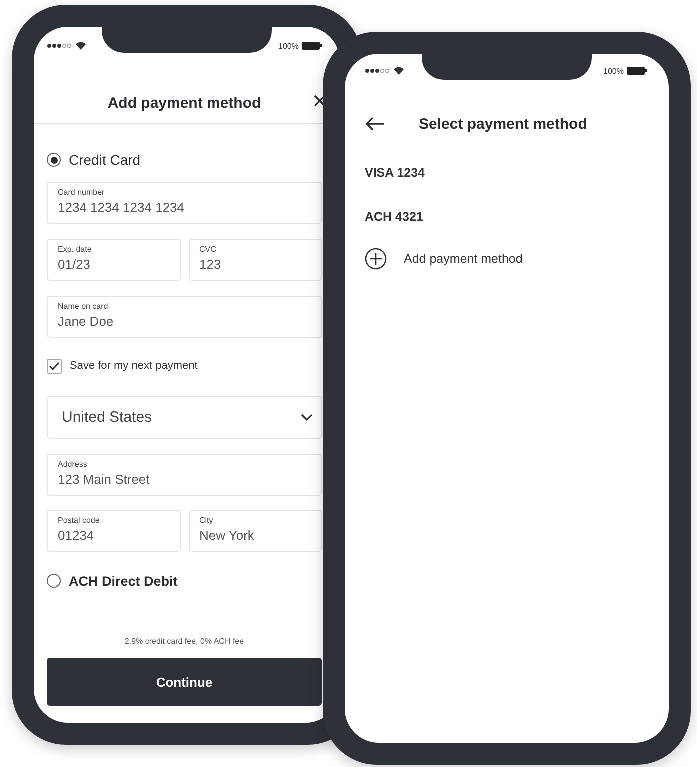 The height and width of the screenshot is (767, 697). I want to click on screen-title: Select payment method, so click(503, 124).